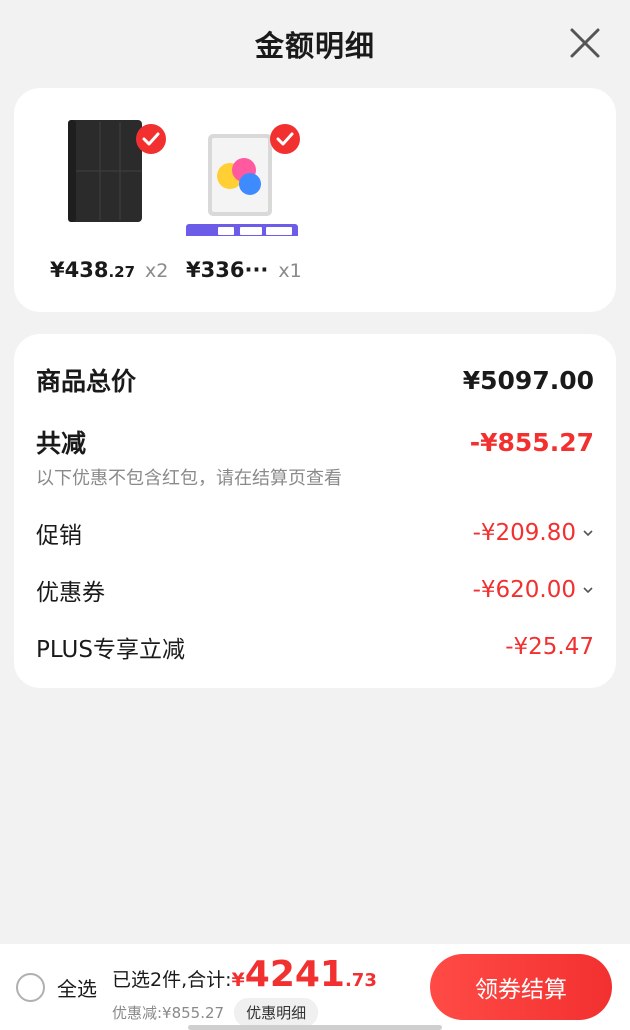 Image resolution: width=630 pixels, height=1030 pixels. What do you see at coordinates (61, 443) in the screenshot?
I see `total-reduction-label: 共减` at bounding box center [61, 443].